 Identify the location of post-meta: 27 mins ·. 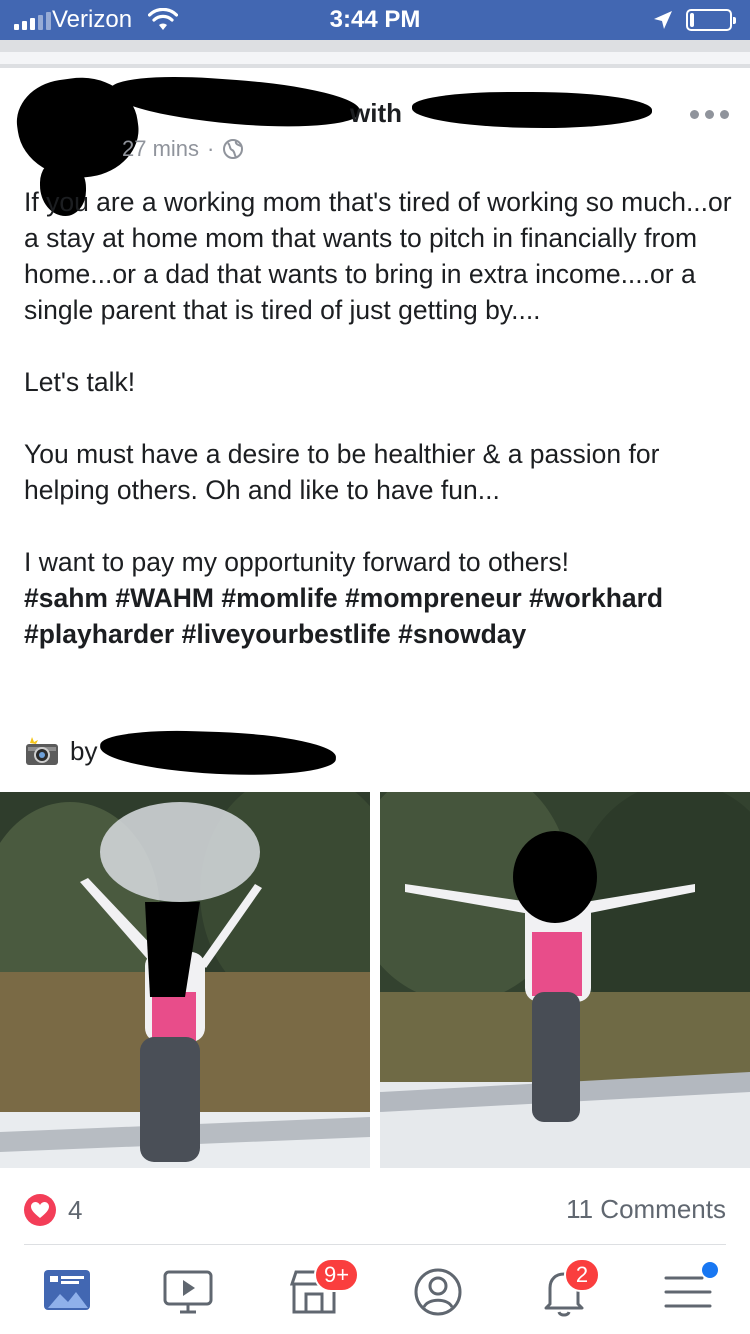
(183, 149).